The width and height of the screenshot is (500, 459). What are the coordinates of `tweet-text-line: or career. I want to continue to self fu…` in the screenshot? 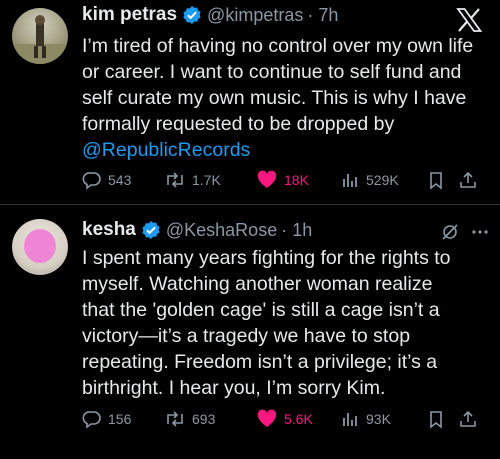 It's located at (272, 72).